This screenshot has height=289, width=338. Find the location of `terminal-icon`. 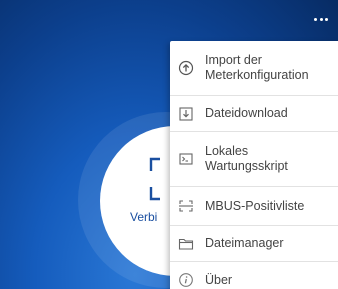

terminal-icon is located at coordinates (186, 159).